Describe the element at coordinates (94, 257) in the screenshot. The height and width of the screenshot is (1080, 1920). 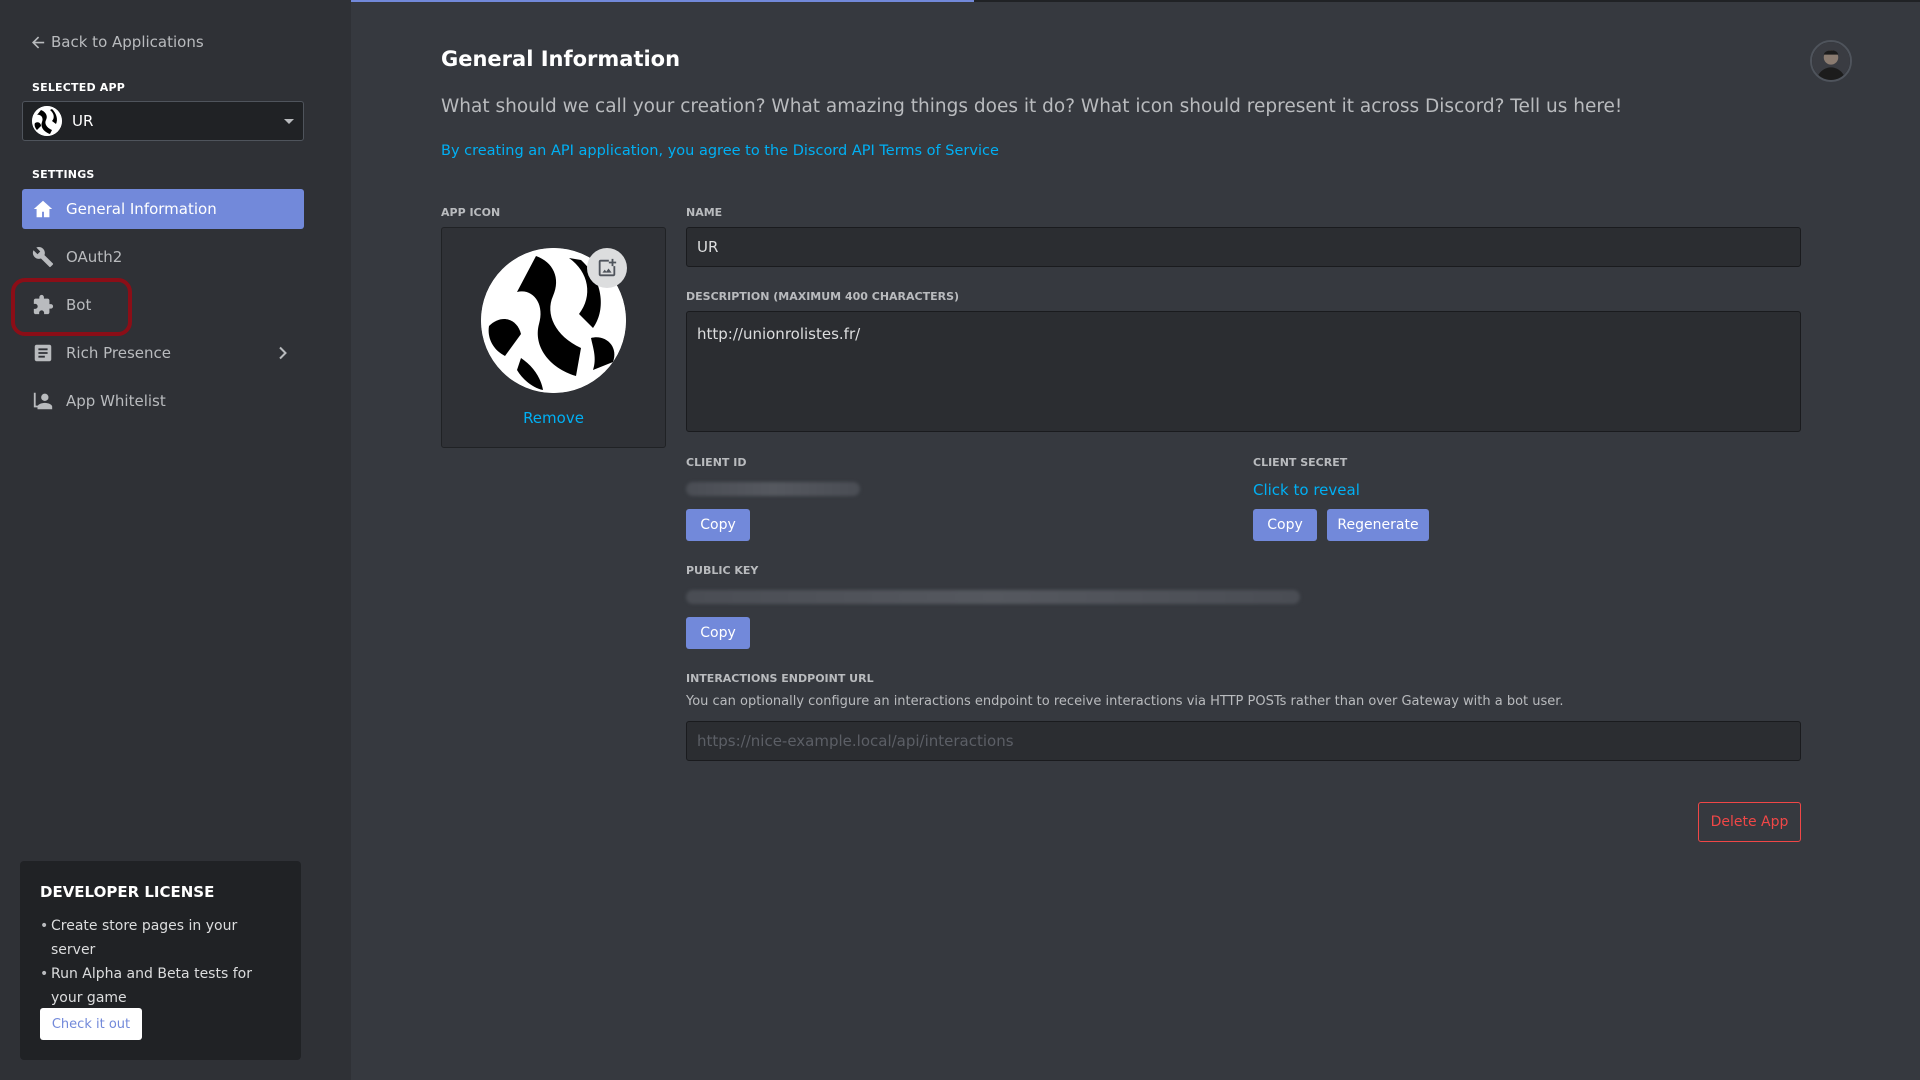
I see `sidebar-item-label: OAuth2` at that location.